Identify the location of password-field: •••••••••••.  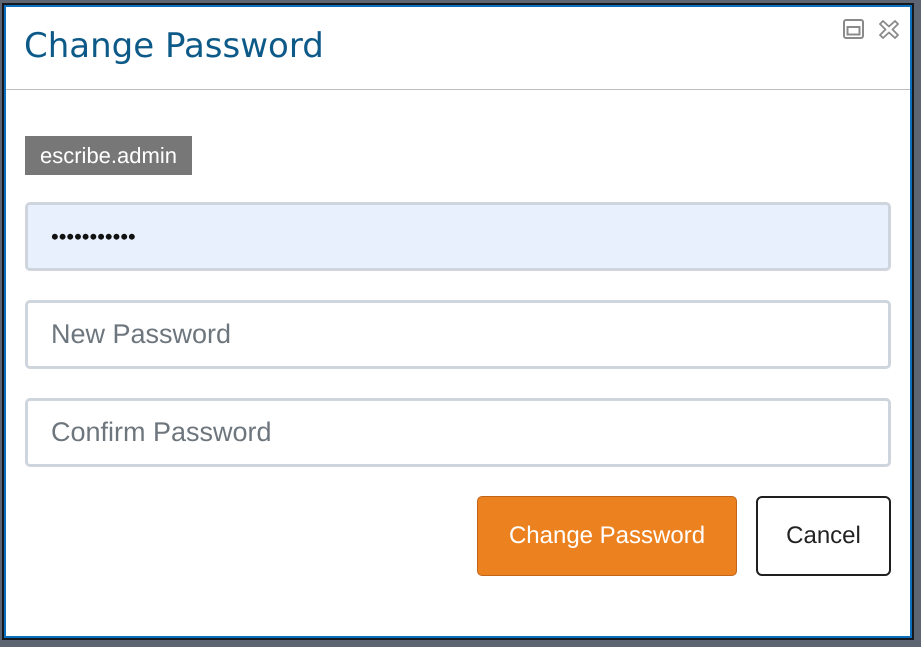
(458, 236).